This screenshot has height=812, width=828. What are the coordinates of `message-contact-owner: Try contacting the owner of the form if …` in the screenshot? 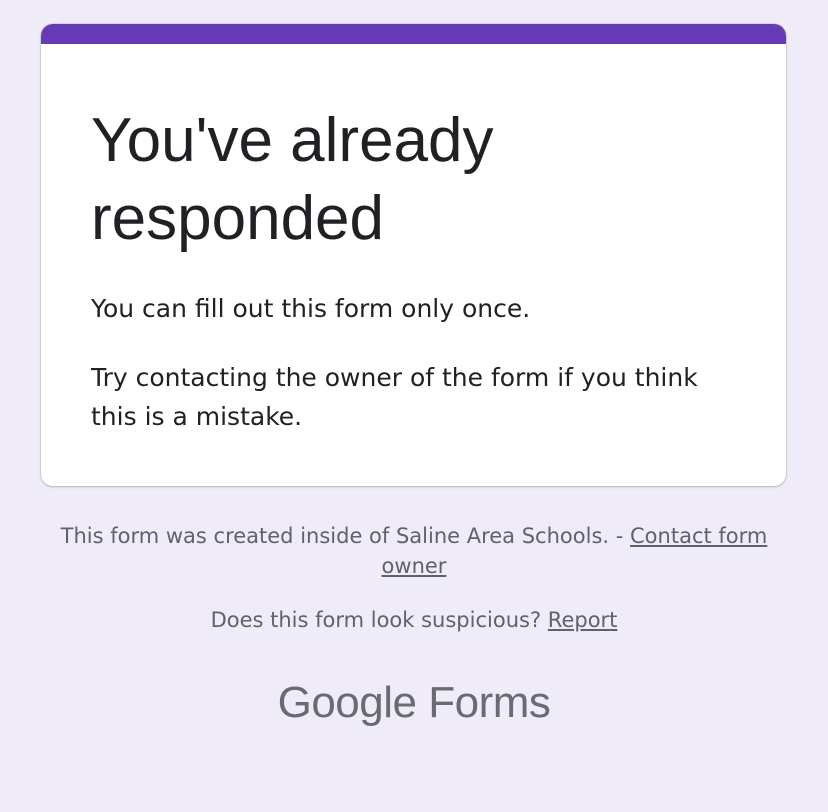 It's located at (394, 397).